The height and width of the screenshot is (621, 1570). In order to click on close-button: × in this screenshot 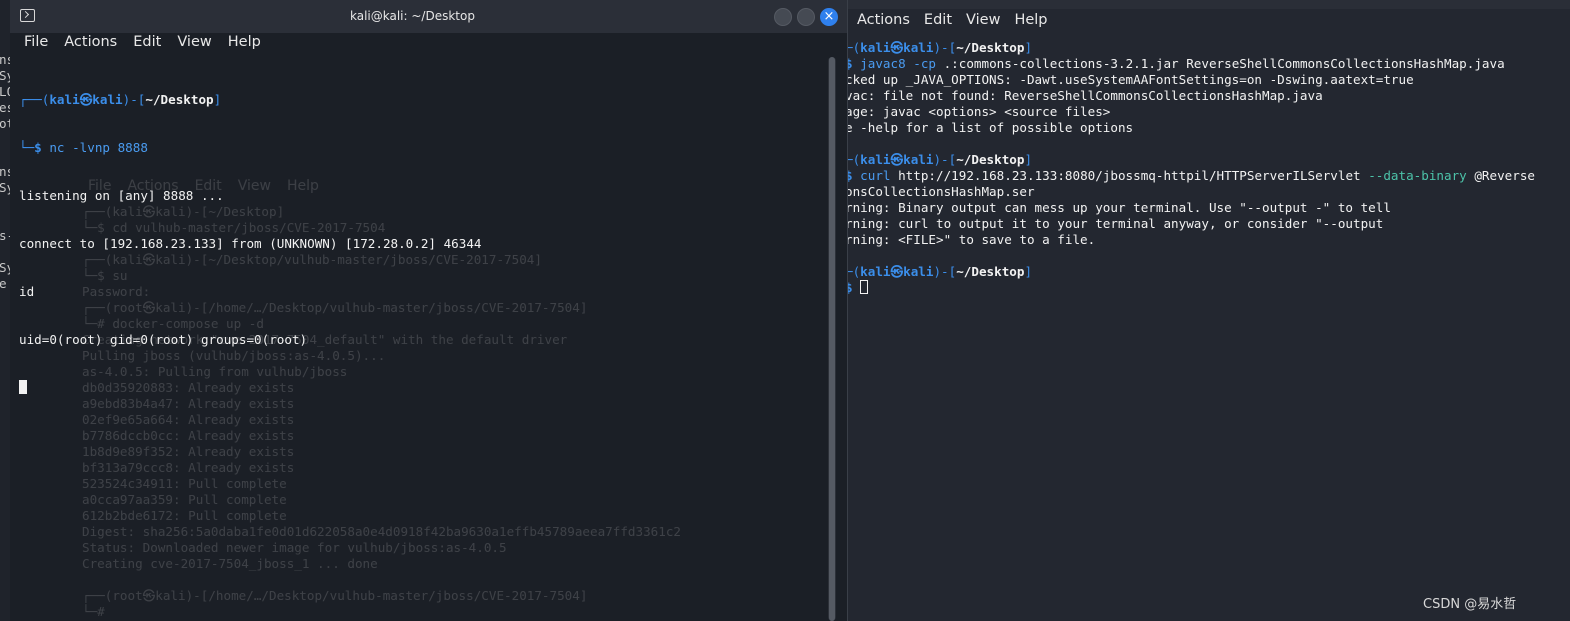, I will do `click(829, 17)`.